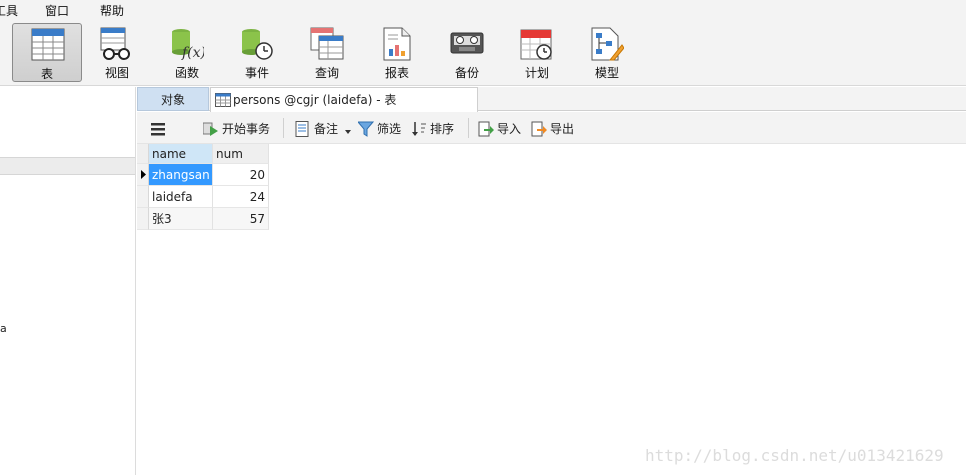  I want to click on ribbon-query-label: 查询, so click(326, 73).